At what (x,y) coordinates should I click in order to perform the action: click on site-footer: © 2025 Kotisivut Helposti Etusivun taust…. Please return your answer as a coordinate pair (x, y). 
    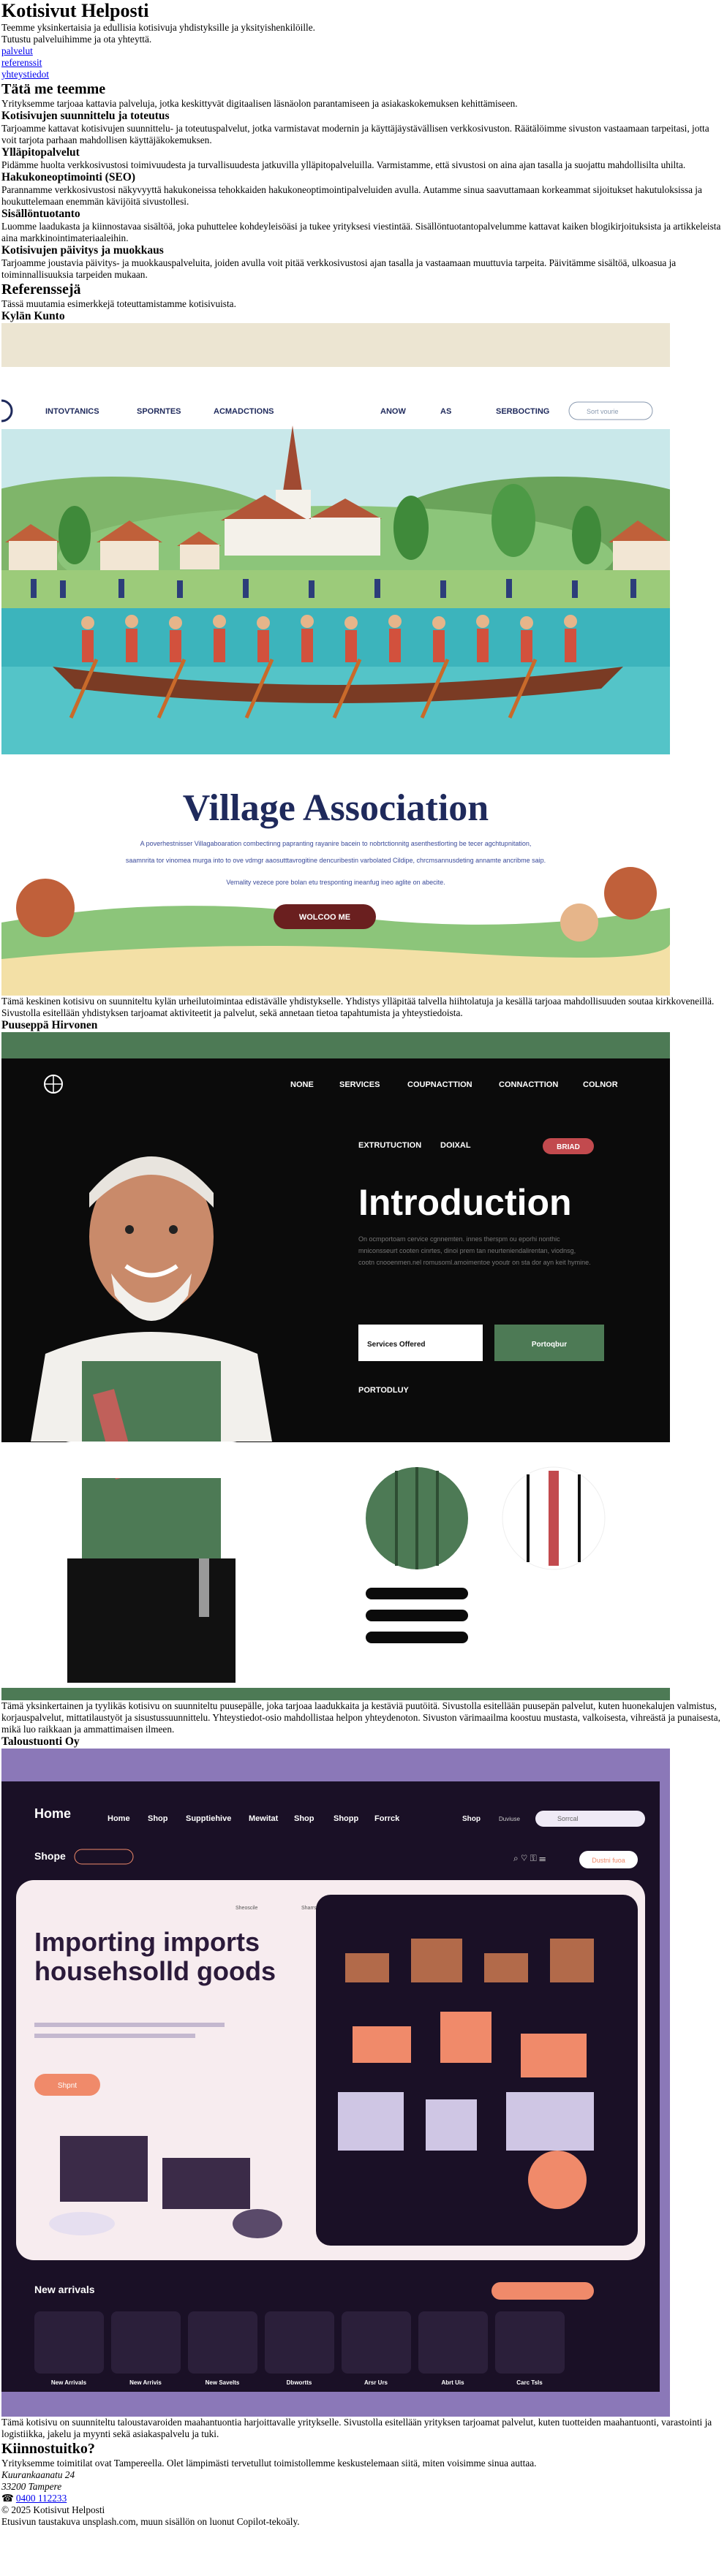
    Looking at the image, I should click on (363, 2516).